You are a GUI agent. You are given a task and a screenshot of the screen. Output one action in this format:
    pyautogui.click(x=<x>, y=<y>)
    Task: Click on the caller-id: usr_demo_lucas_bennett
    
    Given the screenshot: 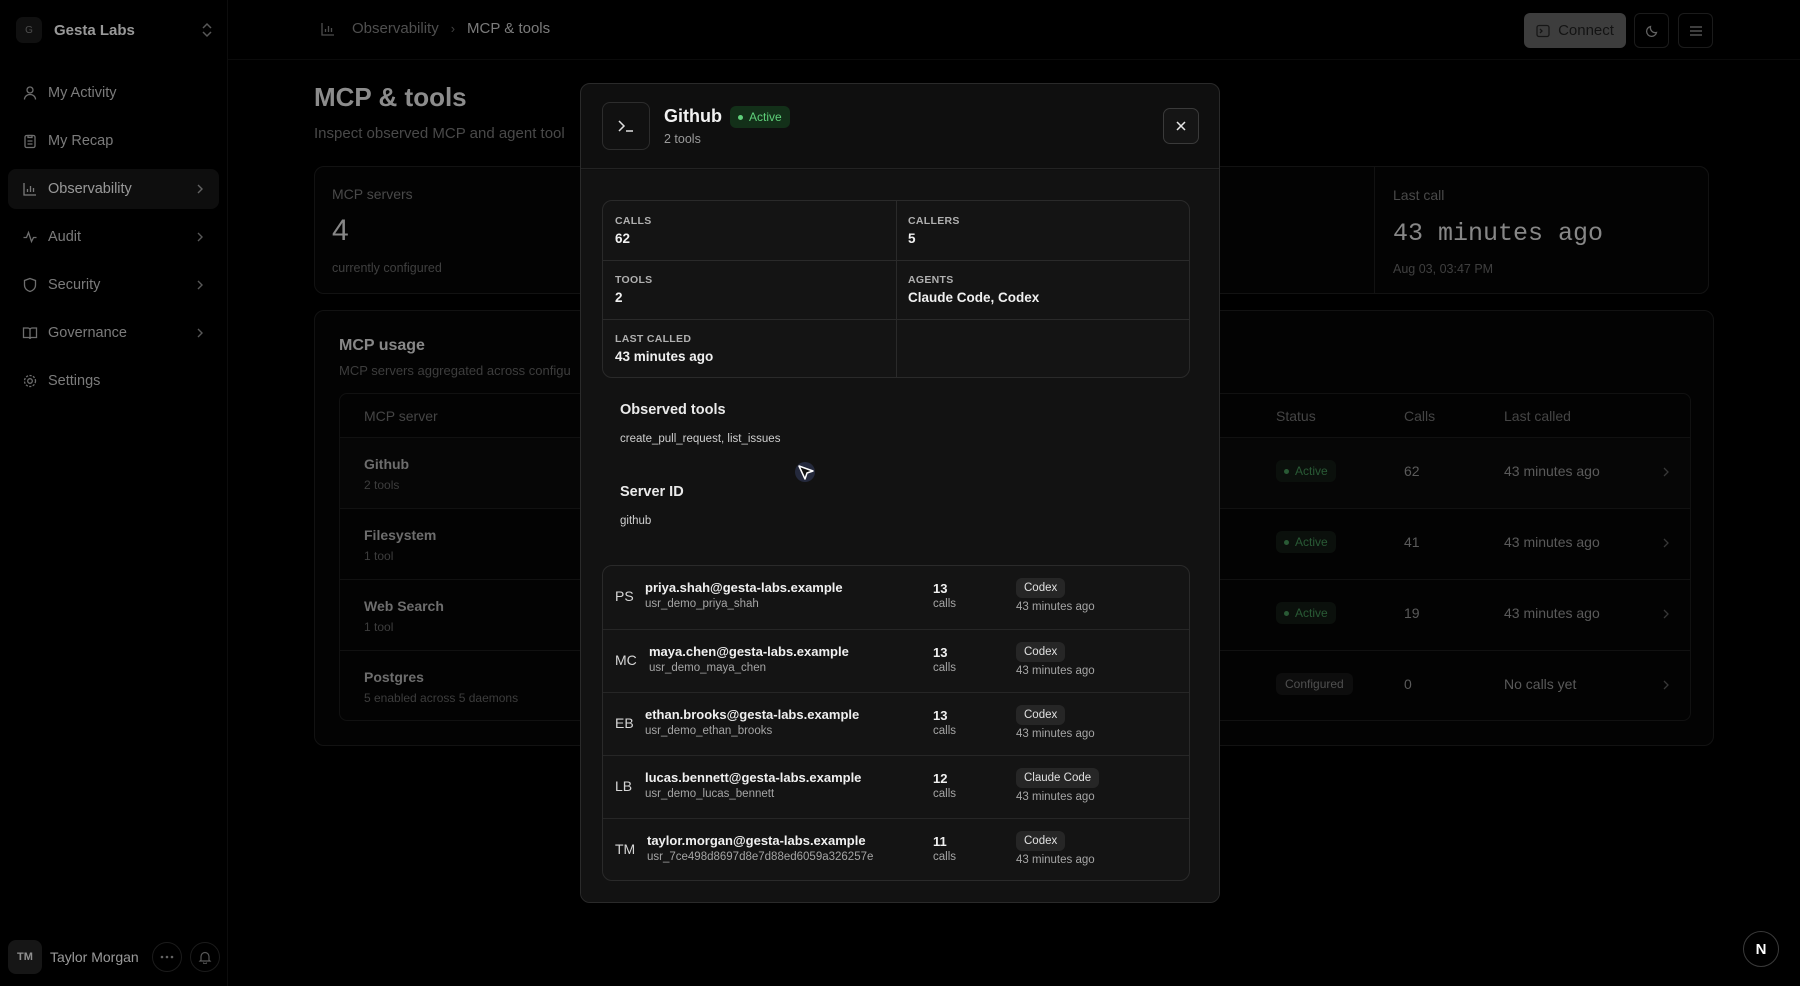 What is the action you would take?
    pyautogui.click(x=710, y=794)
    